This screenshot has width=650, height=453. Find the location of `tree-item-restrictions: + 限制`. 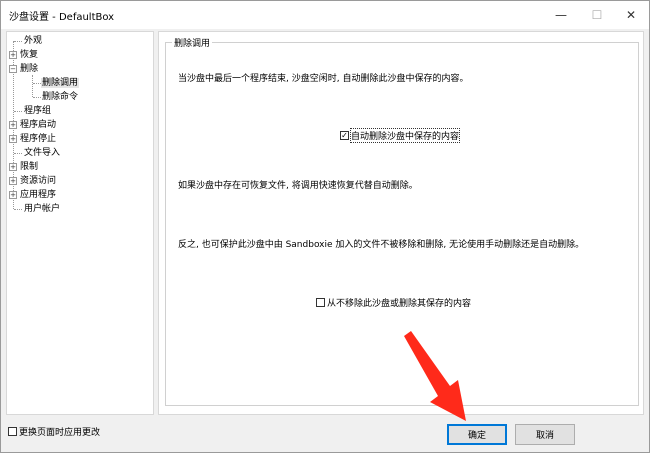

tree-item-restrictions: + 限制 is located at coordinates (24, 167).